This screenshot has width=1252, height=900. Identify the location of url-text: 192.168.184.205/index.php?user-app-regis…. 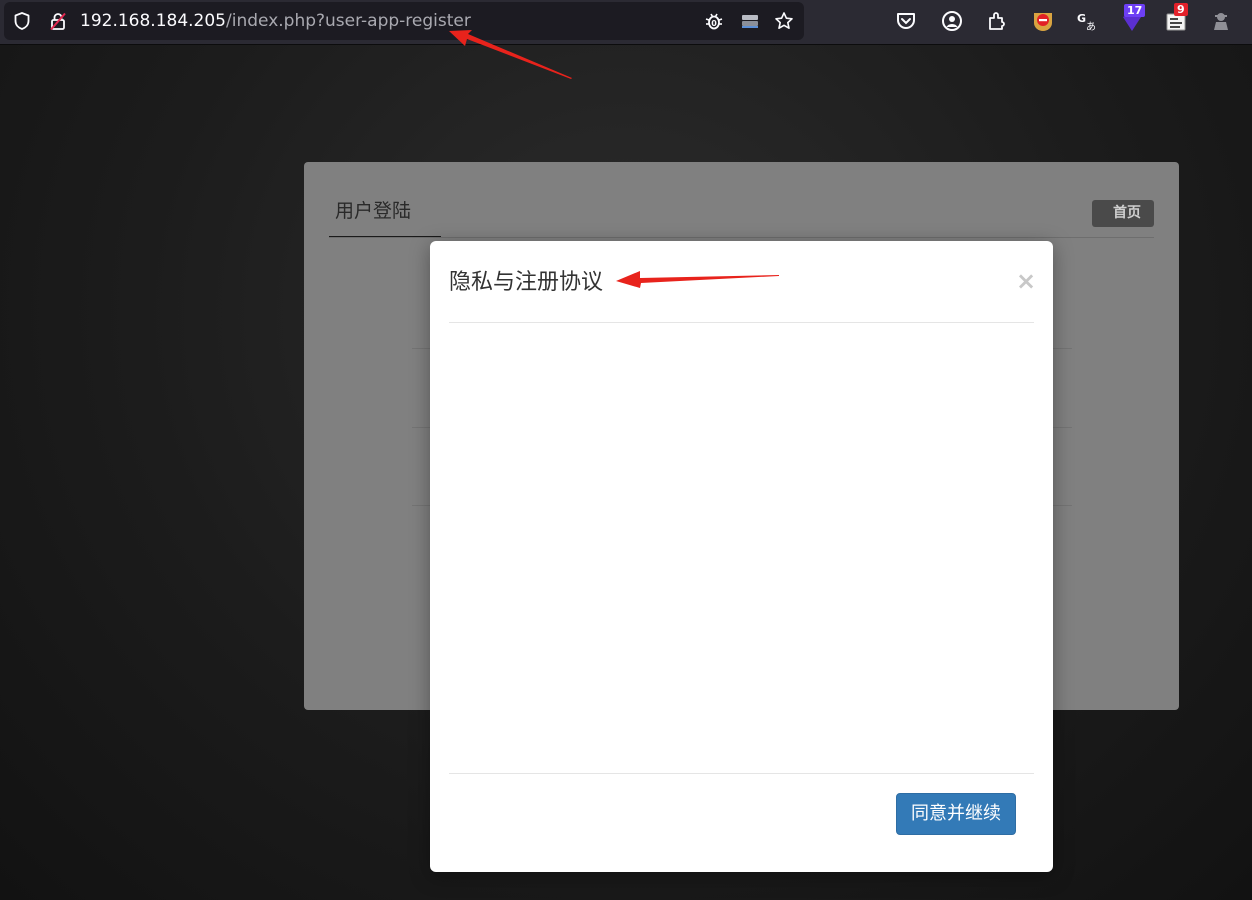
(275, 21).